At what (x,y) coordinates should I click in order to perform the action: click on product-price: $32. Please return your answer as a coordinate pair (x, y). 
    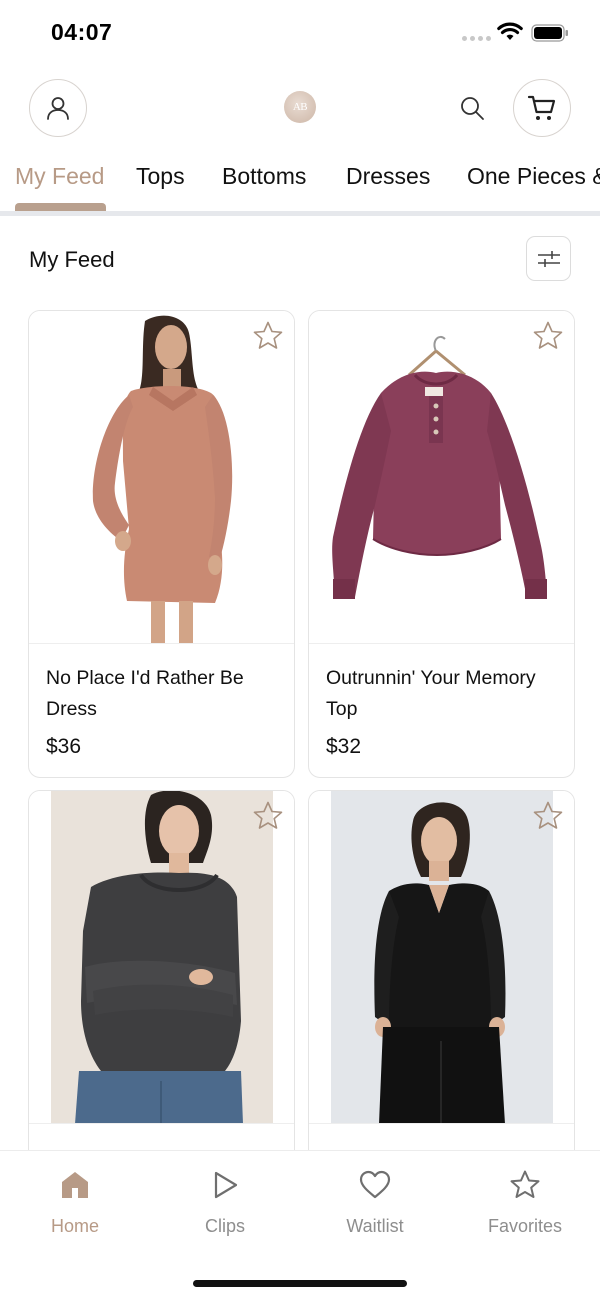
    Looking at the image, I should click on (344, 746).